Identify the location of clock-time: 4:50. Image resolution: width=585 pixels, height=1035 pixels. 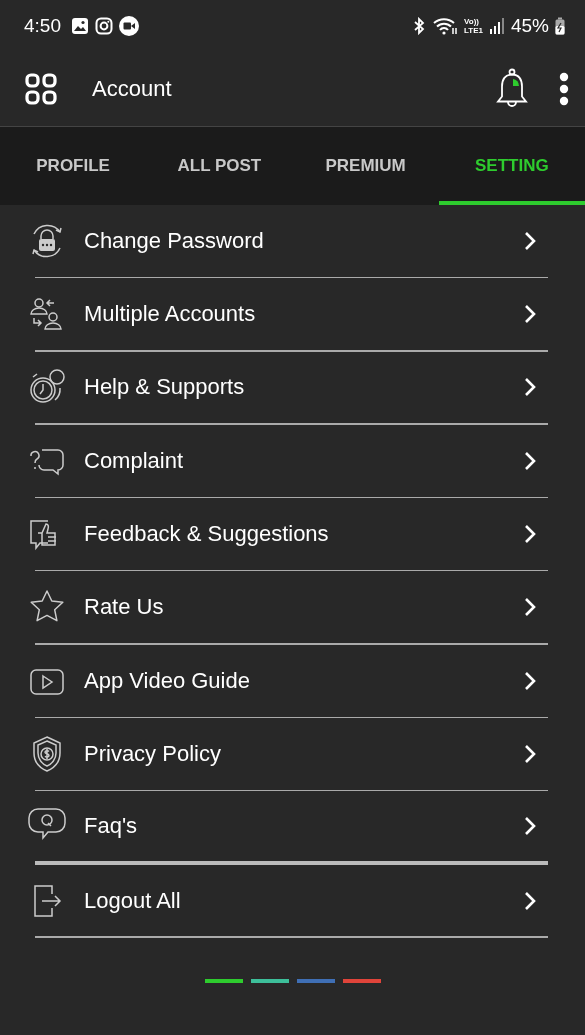
(42, 26).